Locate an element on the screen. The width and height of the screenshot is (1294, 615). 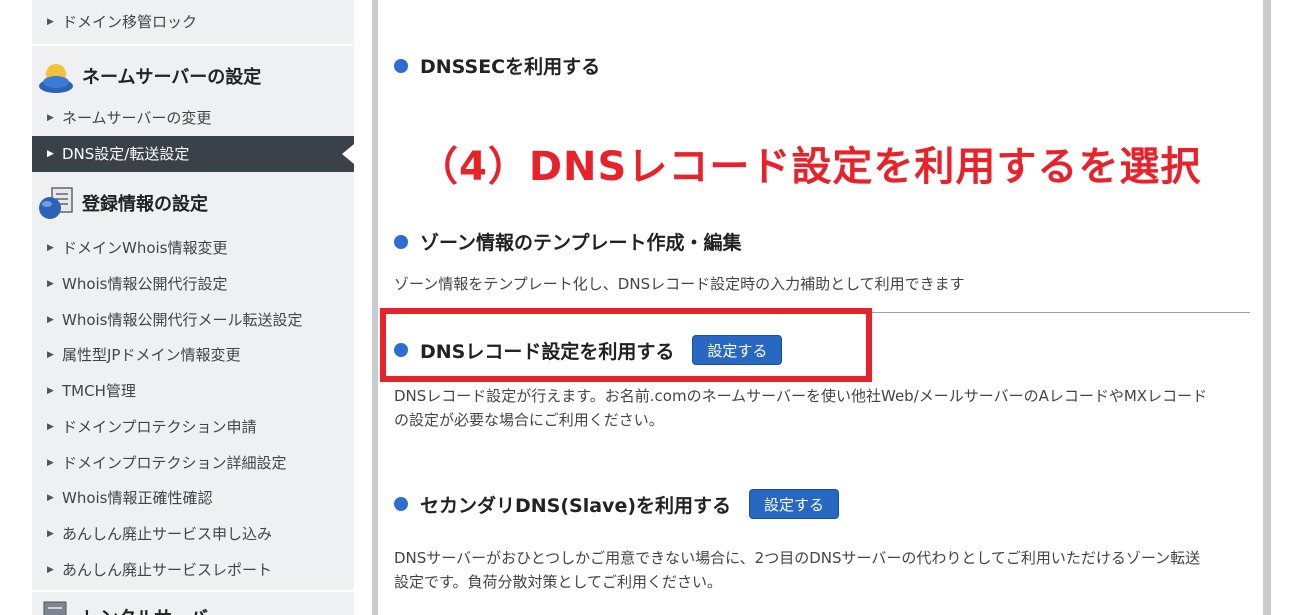
sidebar-item-safe-abolition-apply: ▶ あんしん廃止サービス申し込み is located at coordinates (193, 534).